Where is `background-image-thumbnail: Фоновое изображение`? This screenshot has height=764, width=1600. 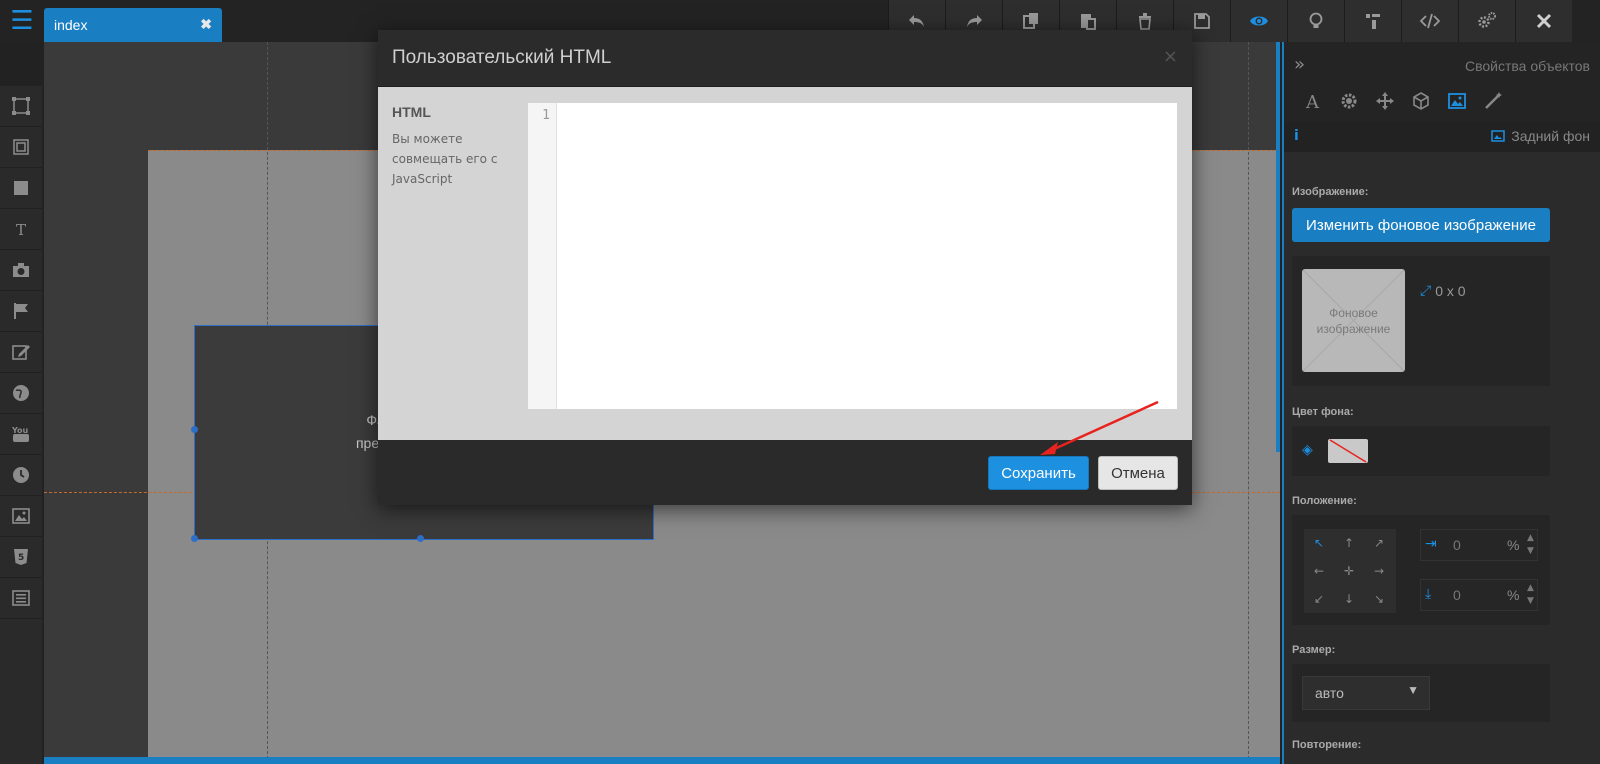
background-image-thumbnail: Фоновое изображение is located at coordinates (1353, 320).